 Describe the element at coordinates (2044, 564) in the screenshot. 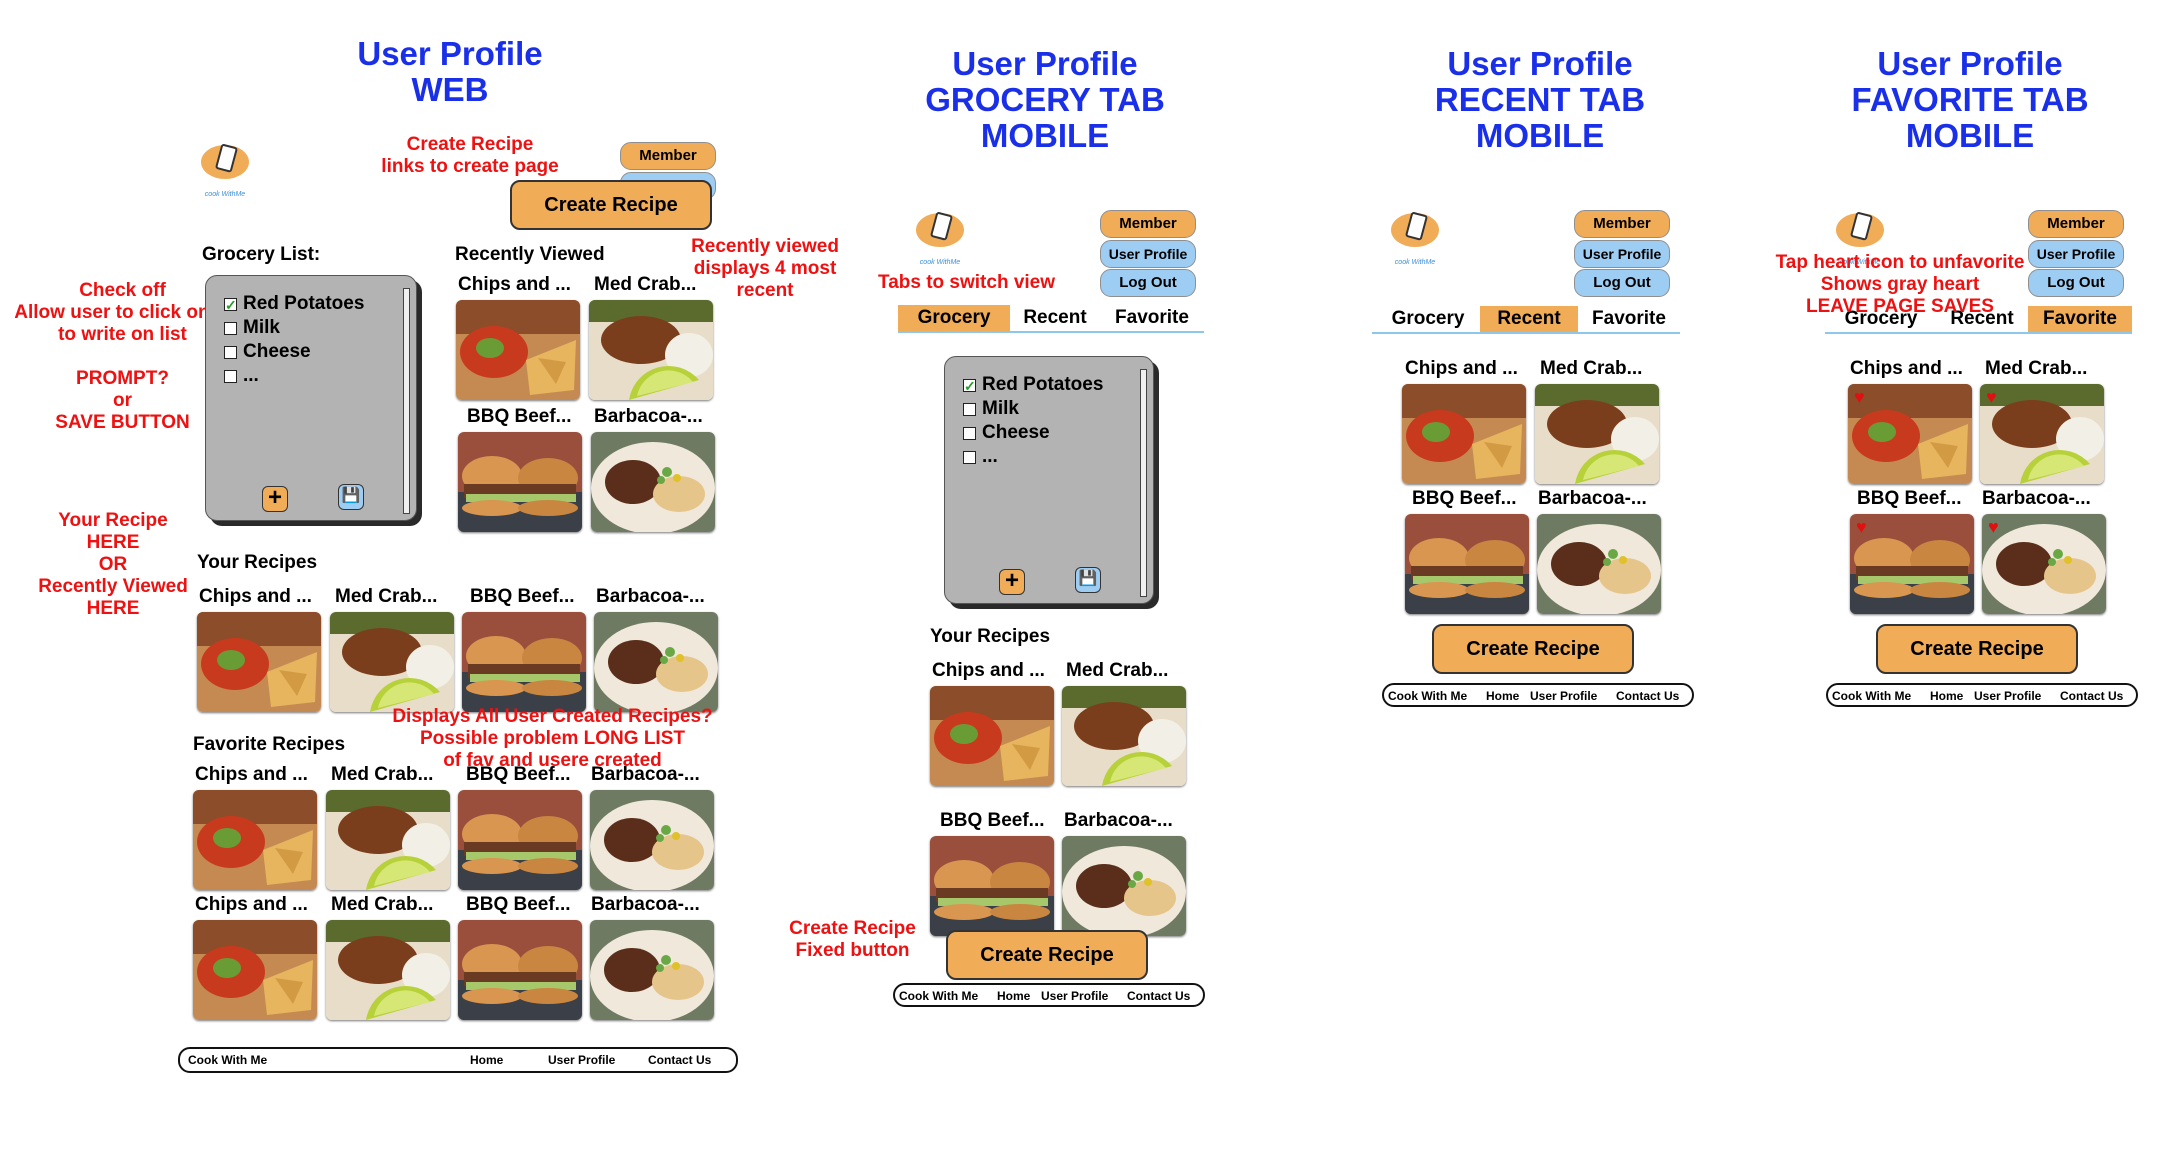

I see `barbacoa-plate-photo: ♥` at that location.